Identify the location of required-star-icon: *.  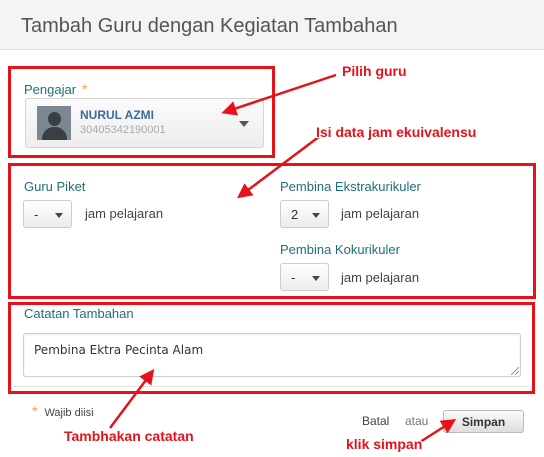
(35, 411).